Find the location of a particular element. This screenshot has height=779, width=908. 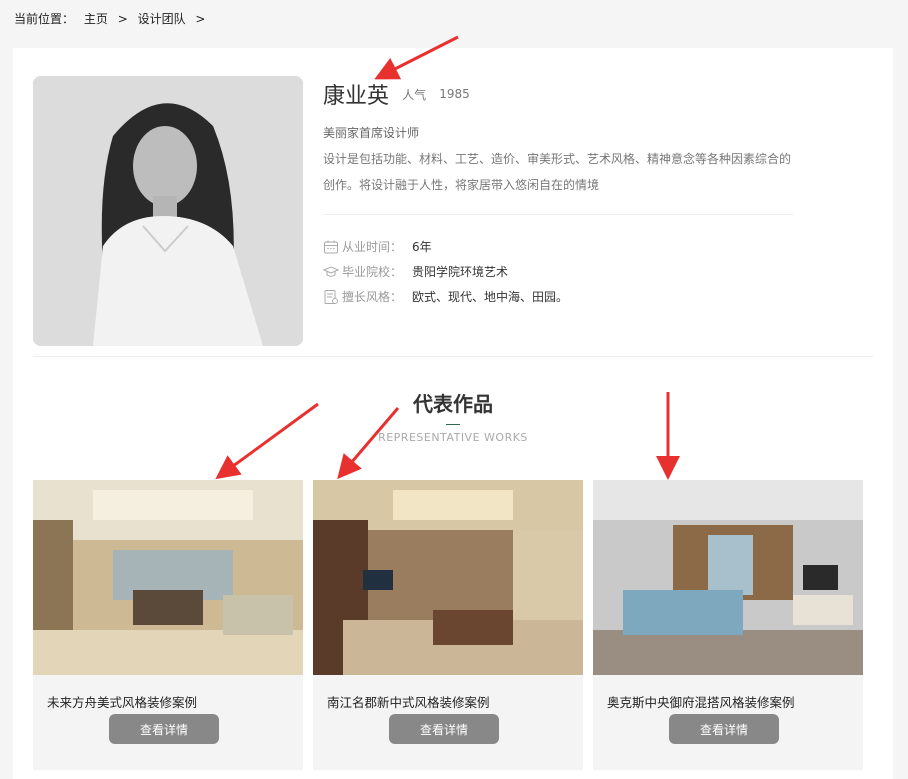

designer-name: 康业英 is located at coordinates (356, 96).